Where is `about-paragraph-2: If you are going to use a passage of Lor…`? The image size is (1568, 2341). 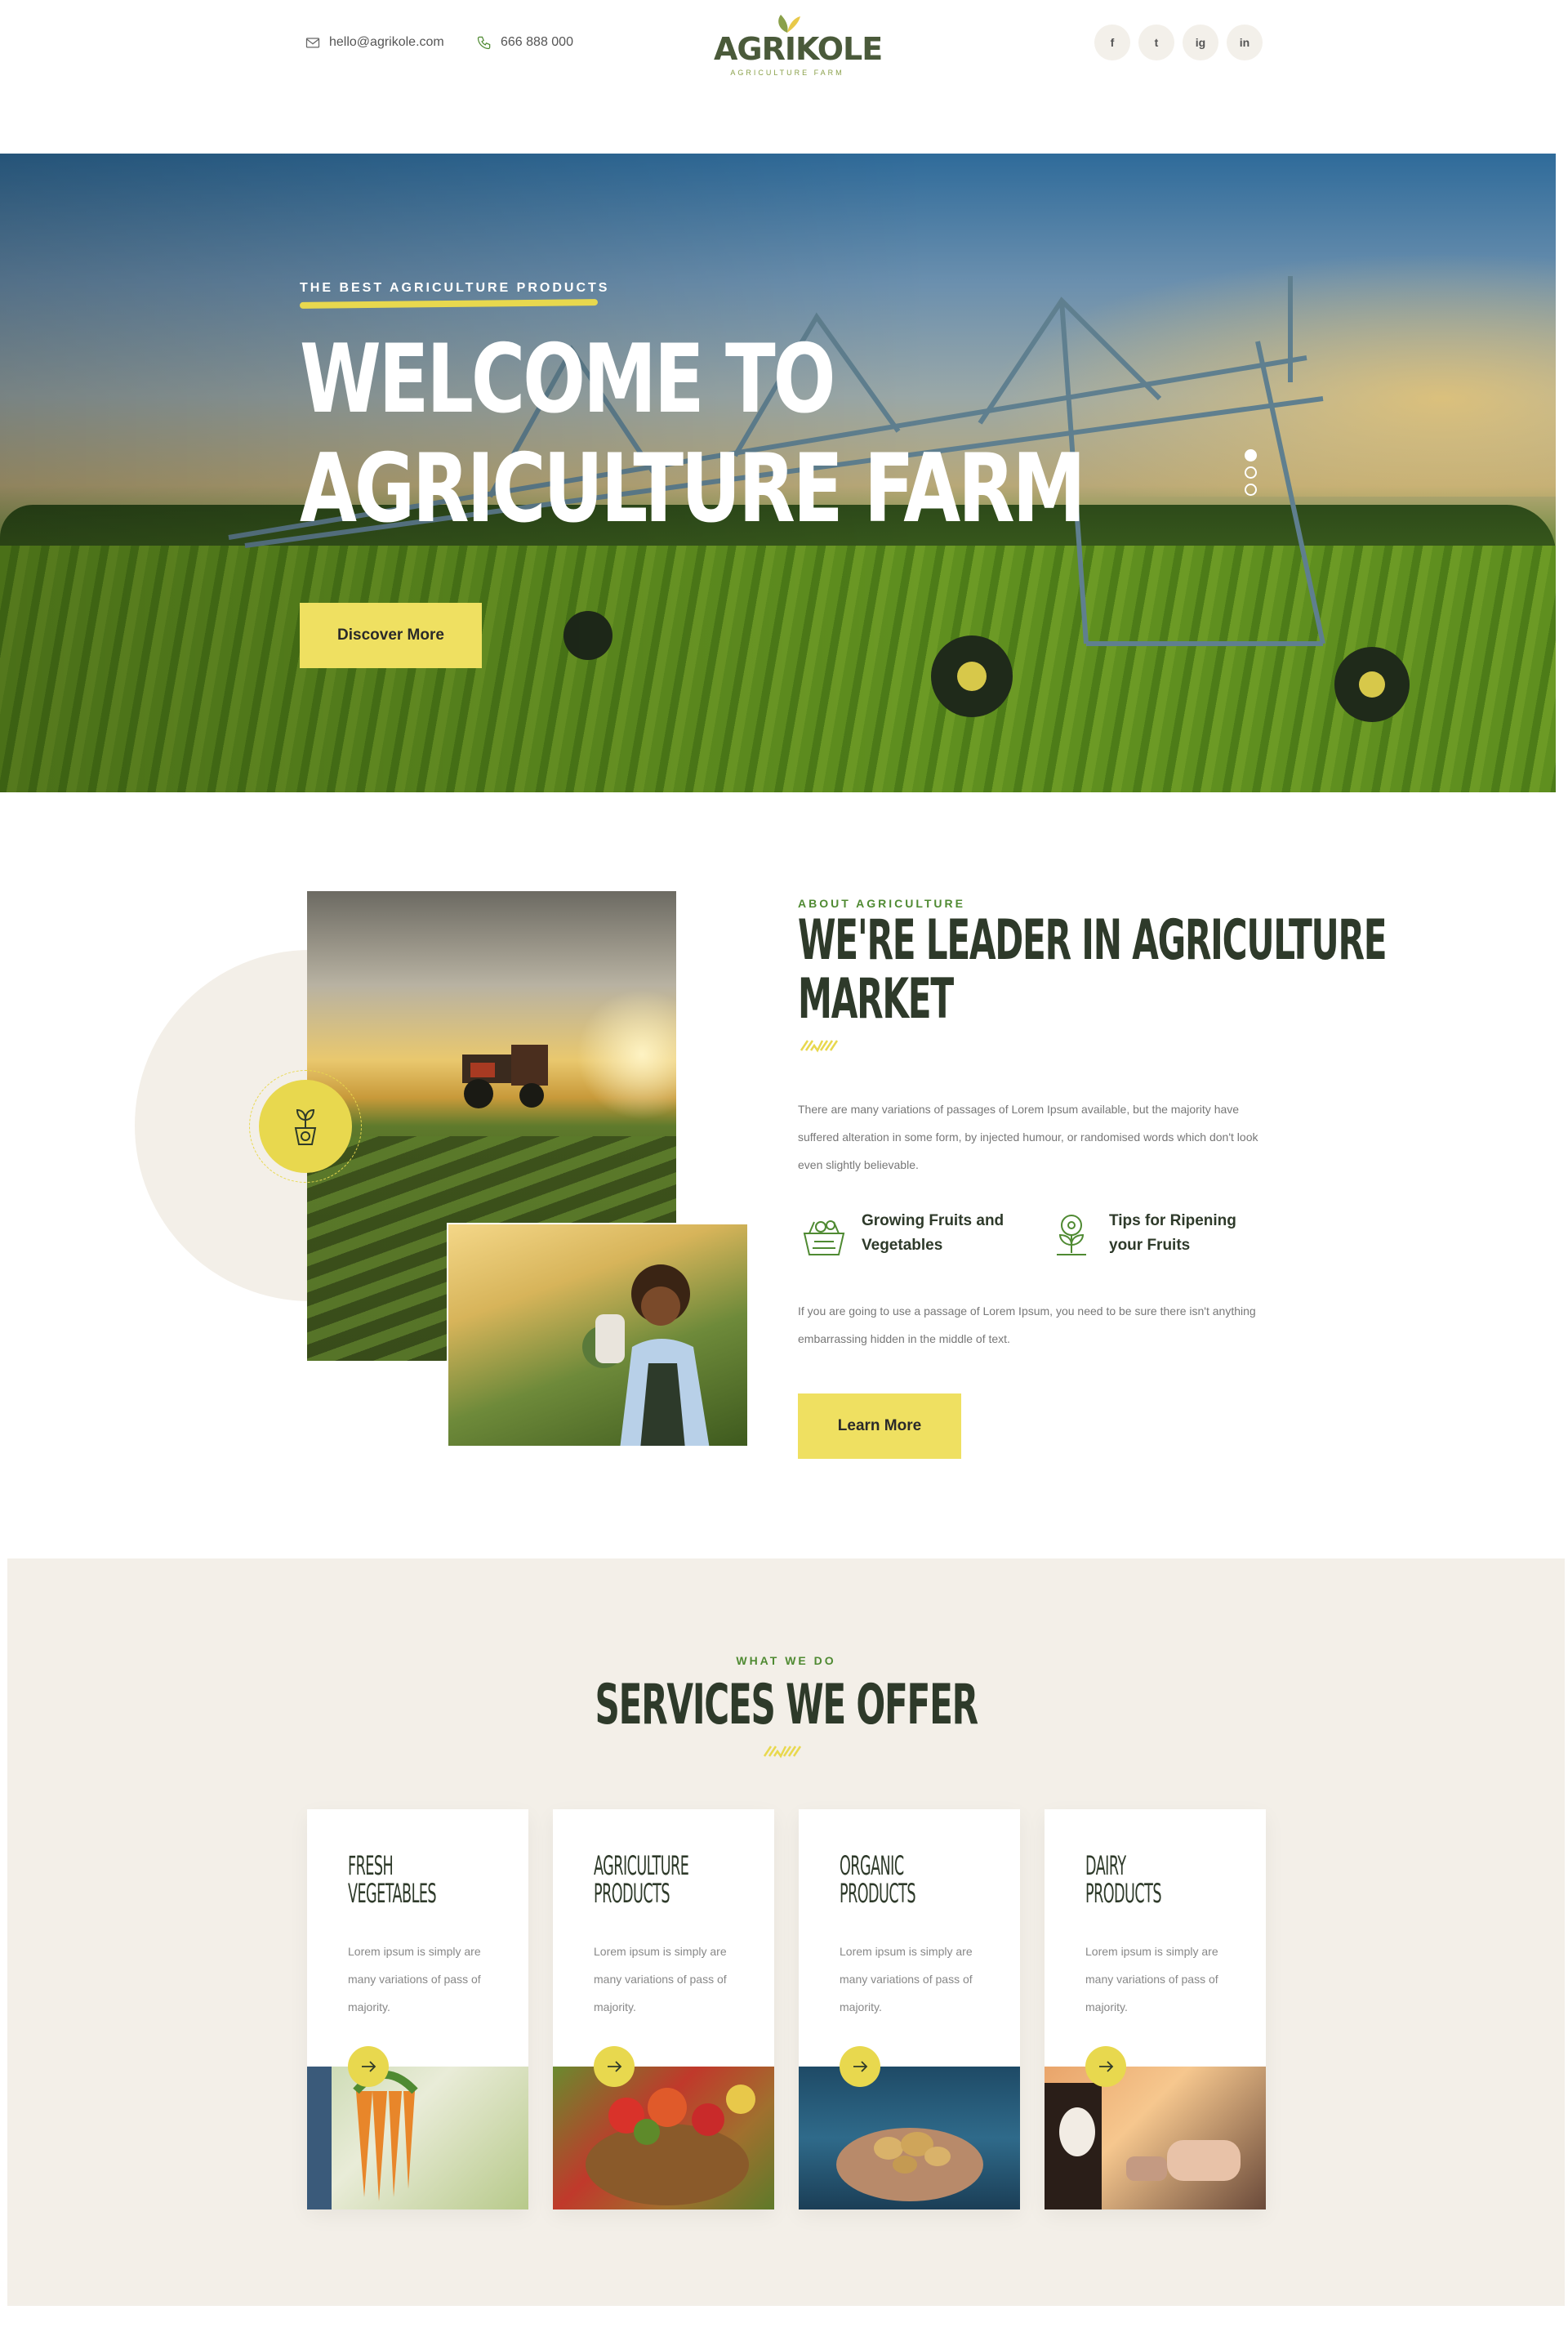
about-paragraph-2: If you are going to use a passage of Lor… is located at coordinates (1027, 1324).